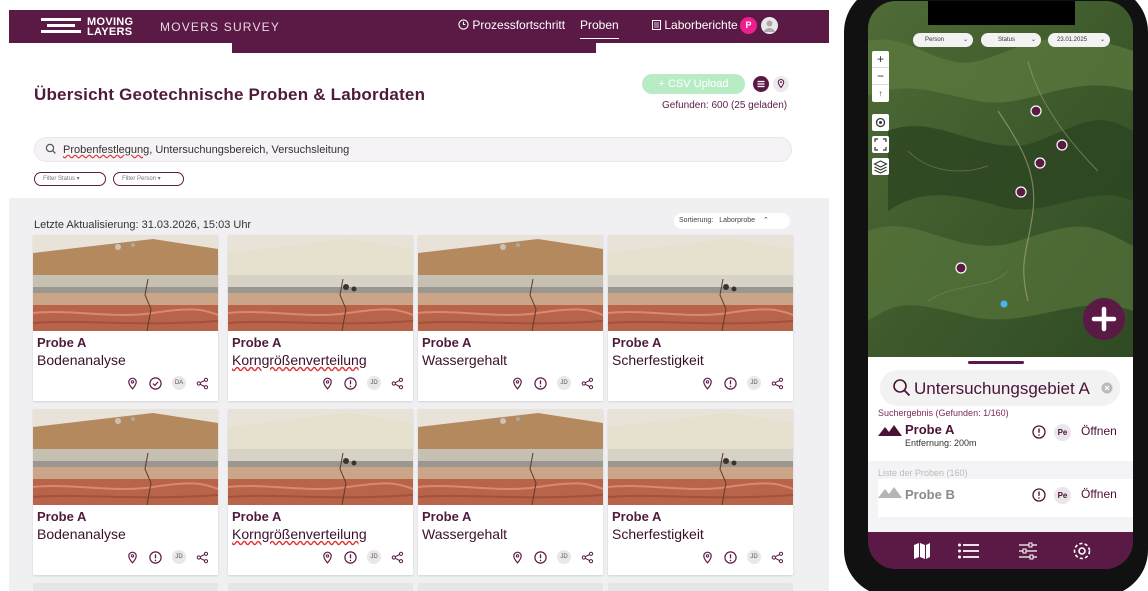 Image resolution: width=1148 pixels, height=591 pixels. What do you see at coordinates (125, 492) in the screenshot?
I see `sample-card: Probe A Bodenanalyse JD` at bounding box center [125, 492].